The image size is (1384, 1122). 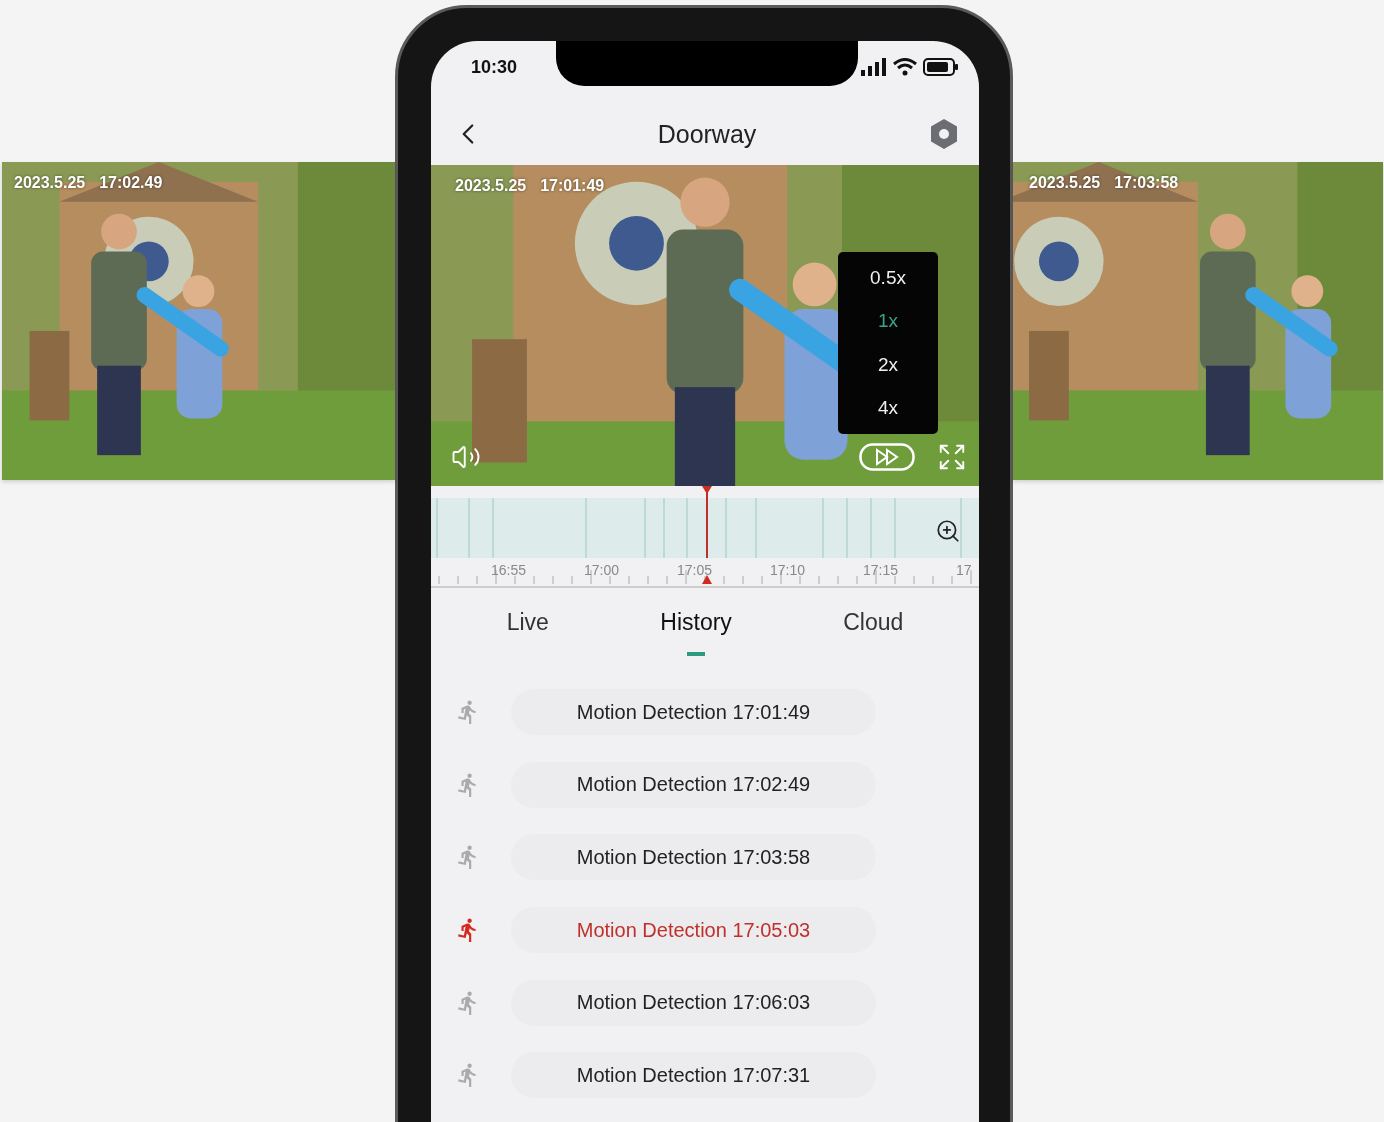 I want to click on status-time: 10:30, so click(x=494, y=67).